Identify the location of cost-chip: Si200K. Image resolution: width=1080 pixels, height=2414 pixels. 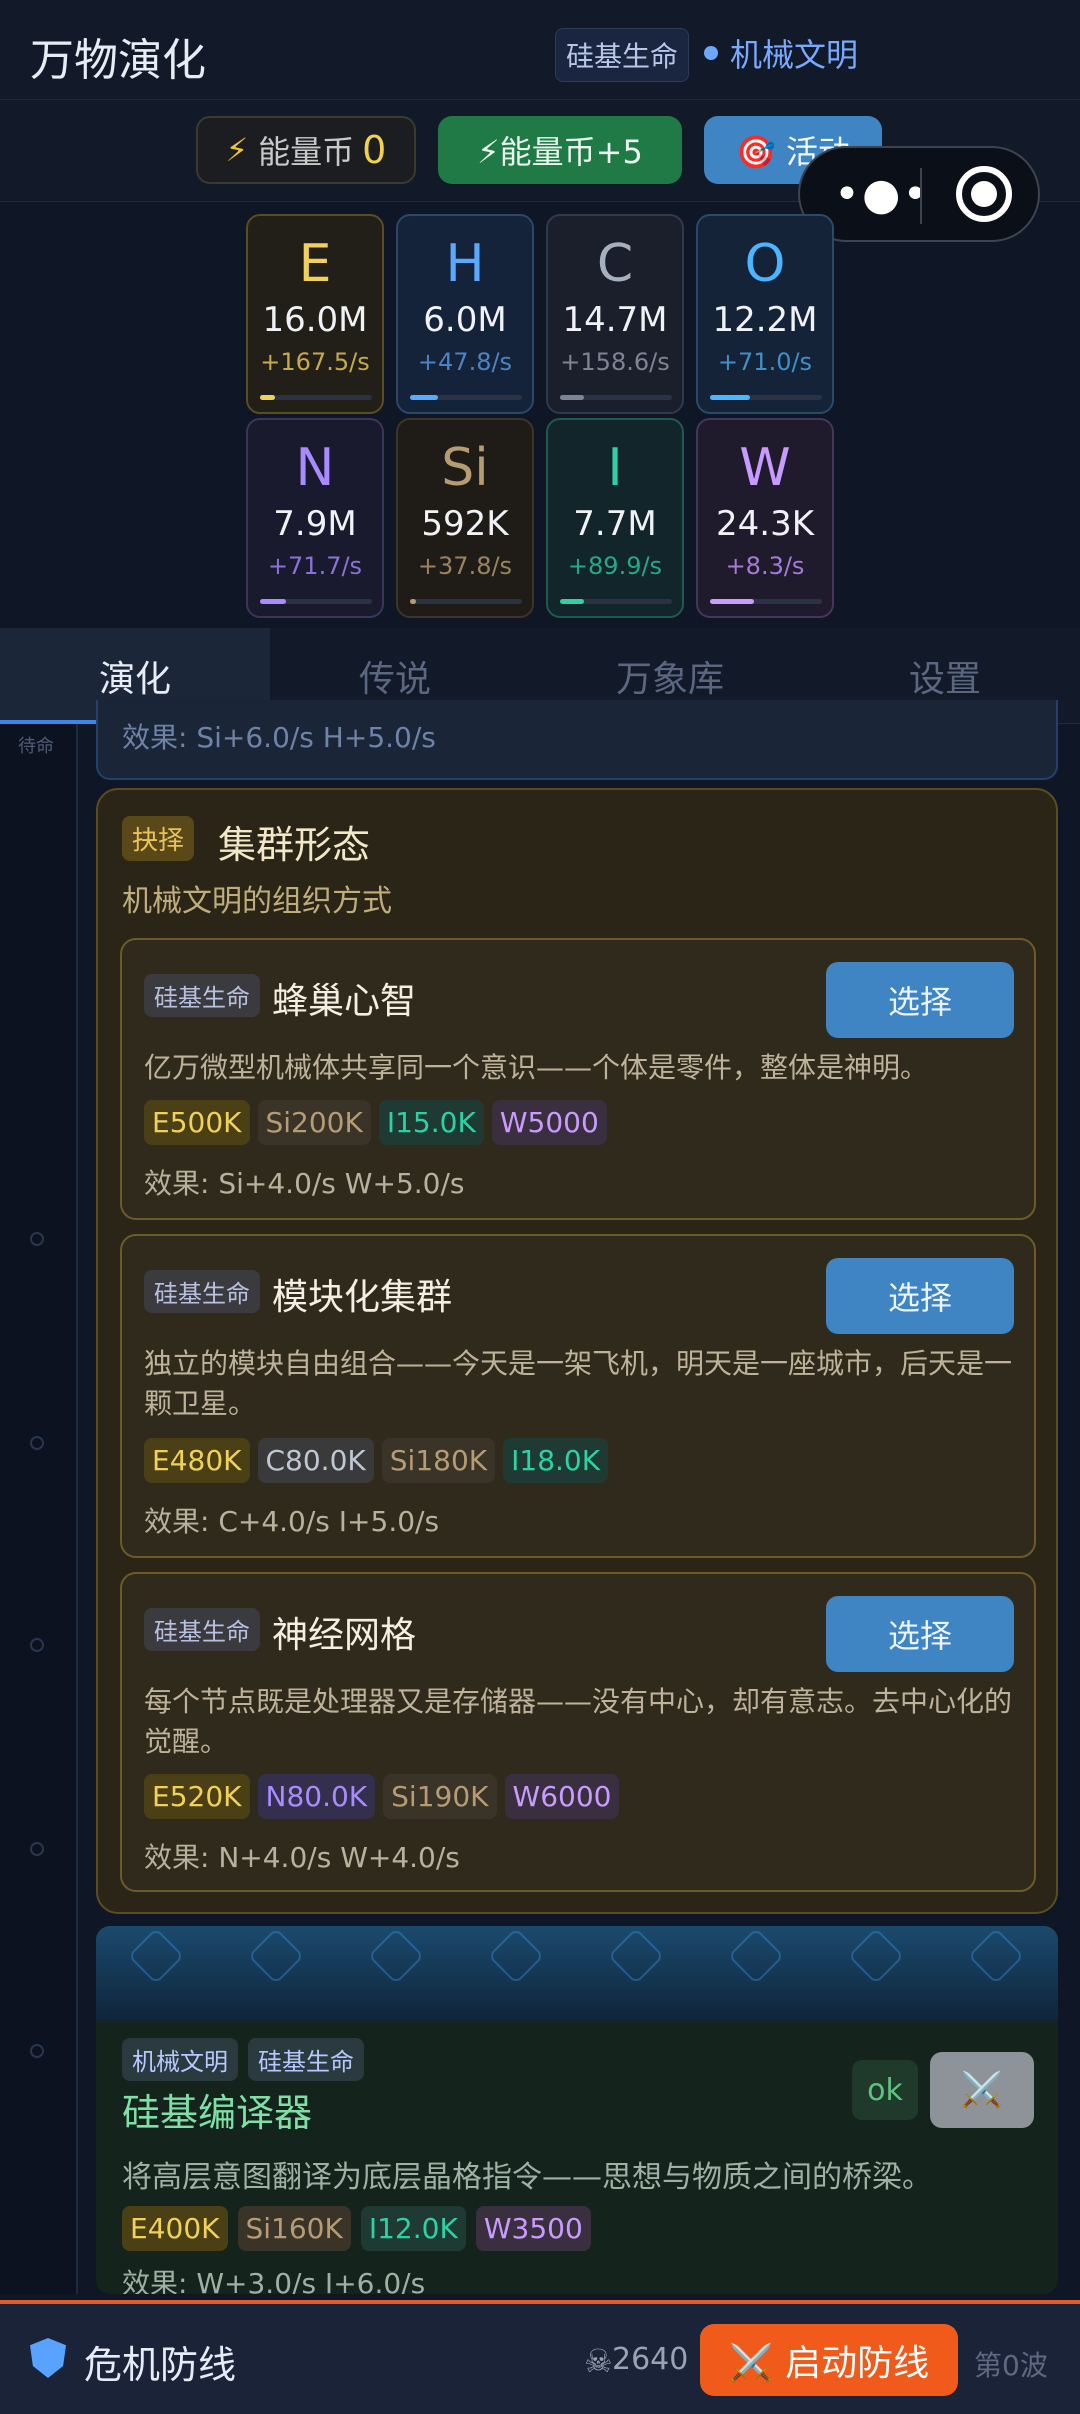
(314, 1122).